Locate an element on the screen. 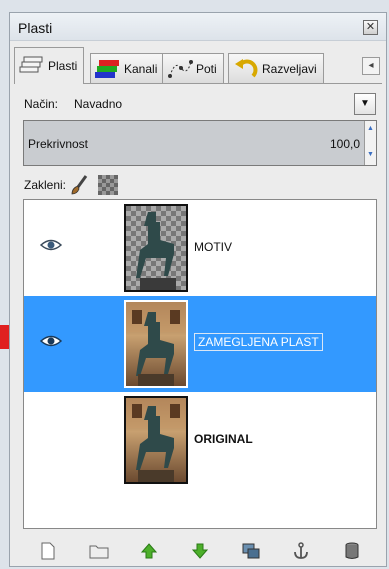  tab-label: Razveljavi is located at coordinates (289, 68).